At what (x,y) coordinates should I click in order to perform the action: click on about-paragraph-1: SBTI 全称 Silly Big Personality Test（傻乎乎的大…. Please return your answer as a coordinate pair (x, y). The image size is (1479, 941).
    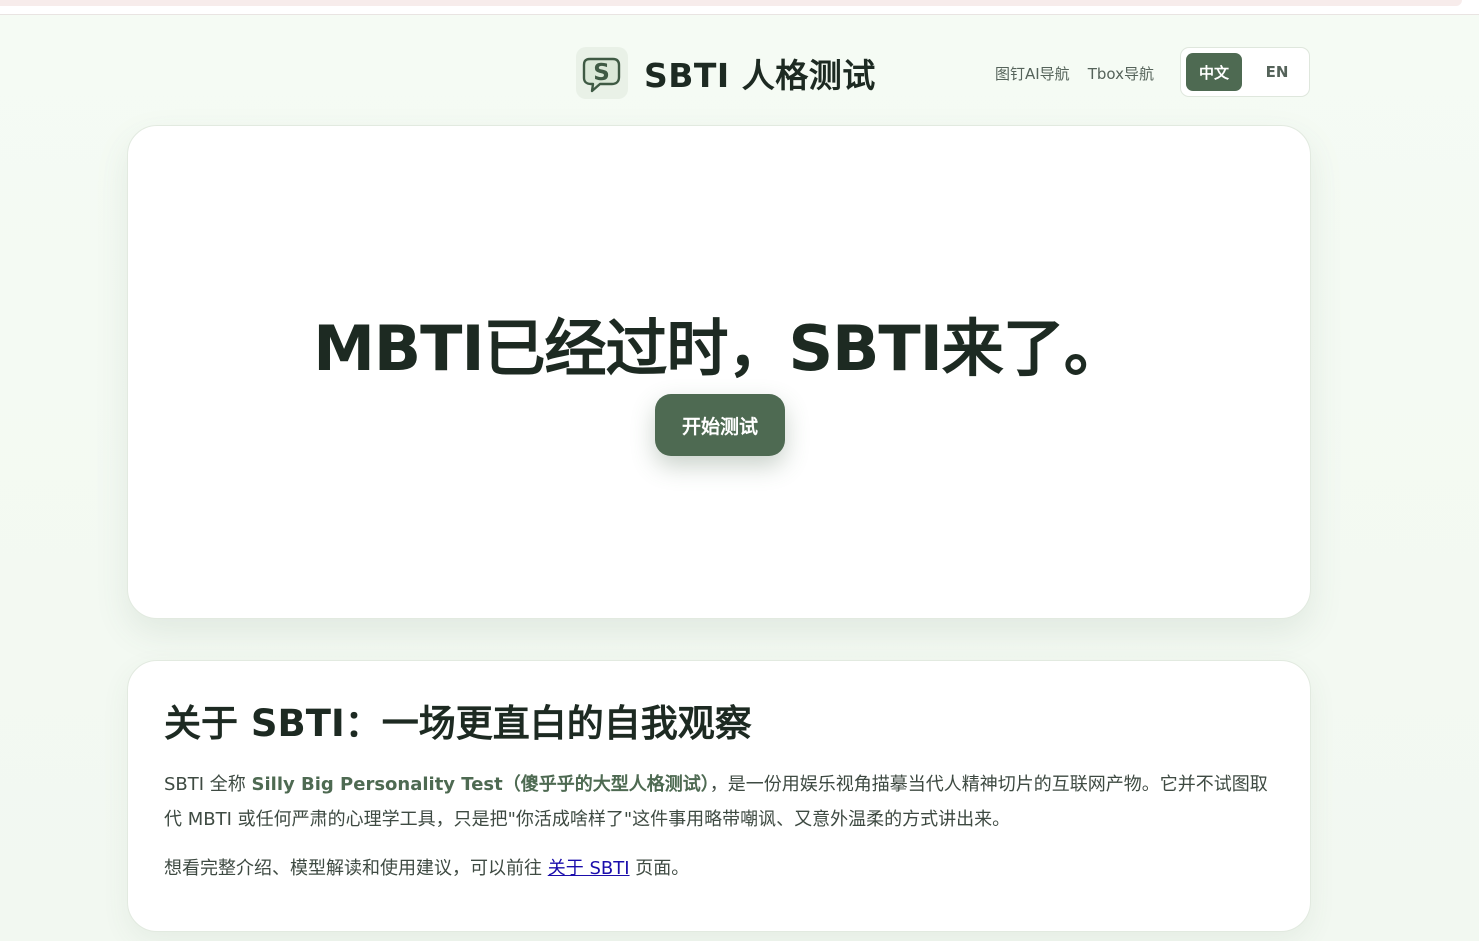
    Looking at the image, I should click on (719, 802).